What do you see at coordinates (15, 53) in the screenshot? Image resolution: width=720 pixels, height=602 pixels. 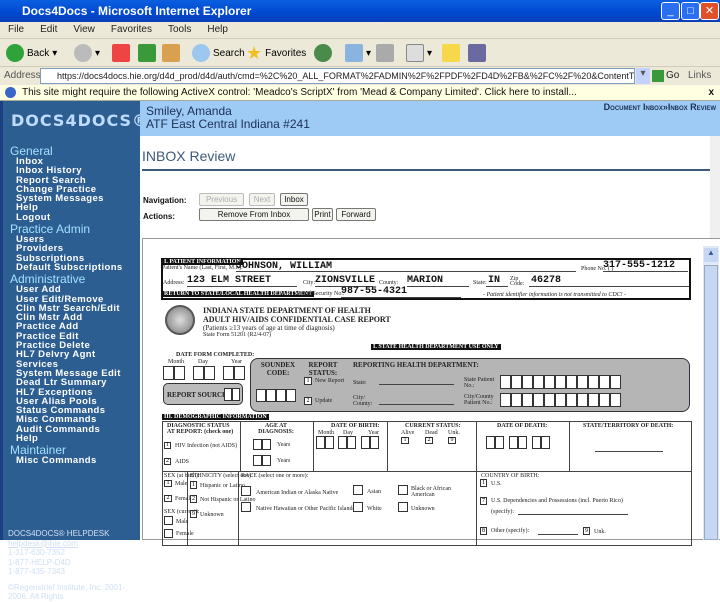 I see `back-arrow-icon` at bounding box center [15, 53].